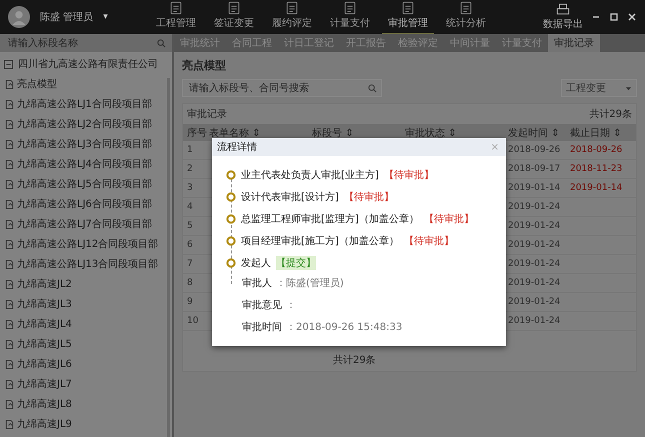 Image resolution: width=645 pixels, height=437 pixels. Describe the element at coordinates (81, 43) in the screenshot. I see `search-input: 请输入标段名称` at that location.